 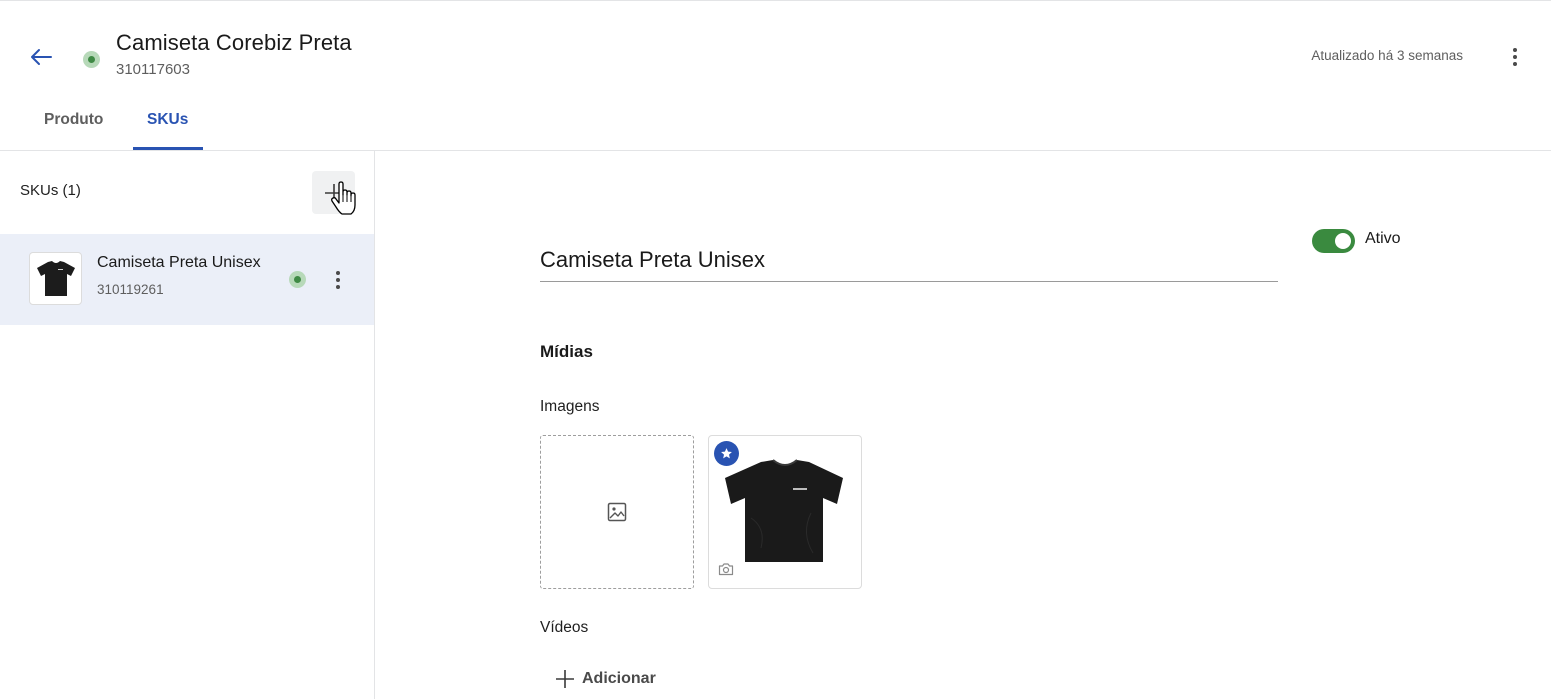 I want to click on images-label: Imagens, so click(x=570, y=406).